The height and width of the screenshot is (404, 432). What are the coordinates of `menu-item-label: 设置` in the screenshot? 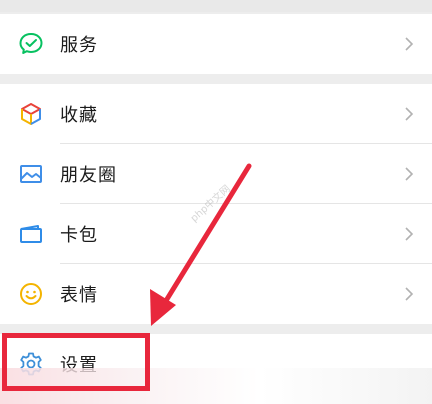 It's located at (79, 365).